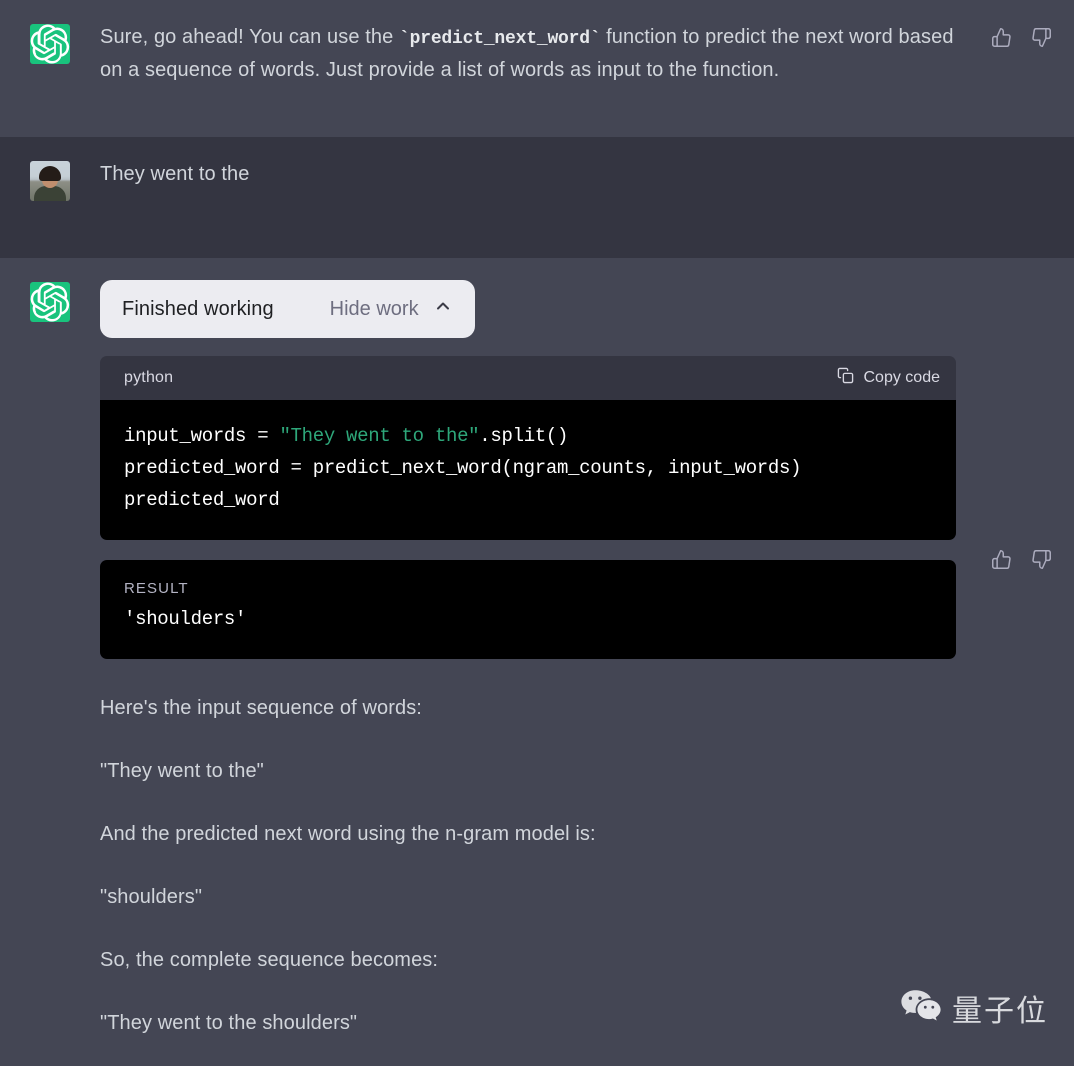 The height and width of the screenshot is (1066, 1074). I want to click on inline-code-predict-next-word: `predict_next_word`, so click(500, 39).